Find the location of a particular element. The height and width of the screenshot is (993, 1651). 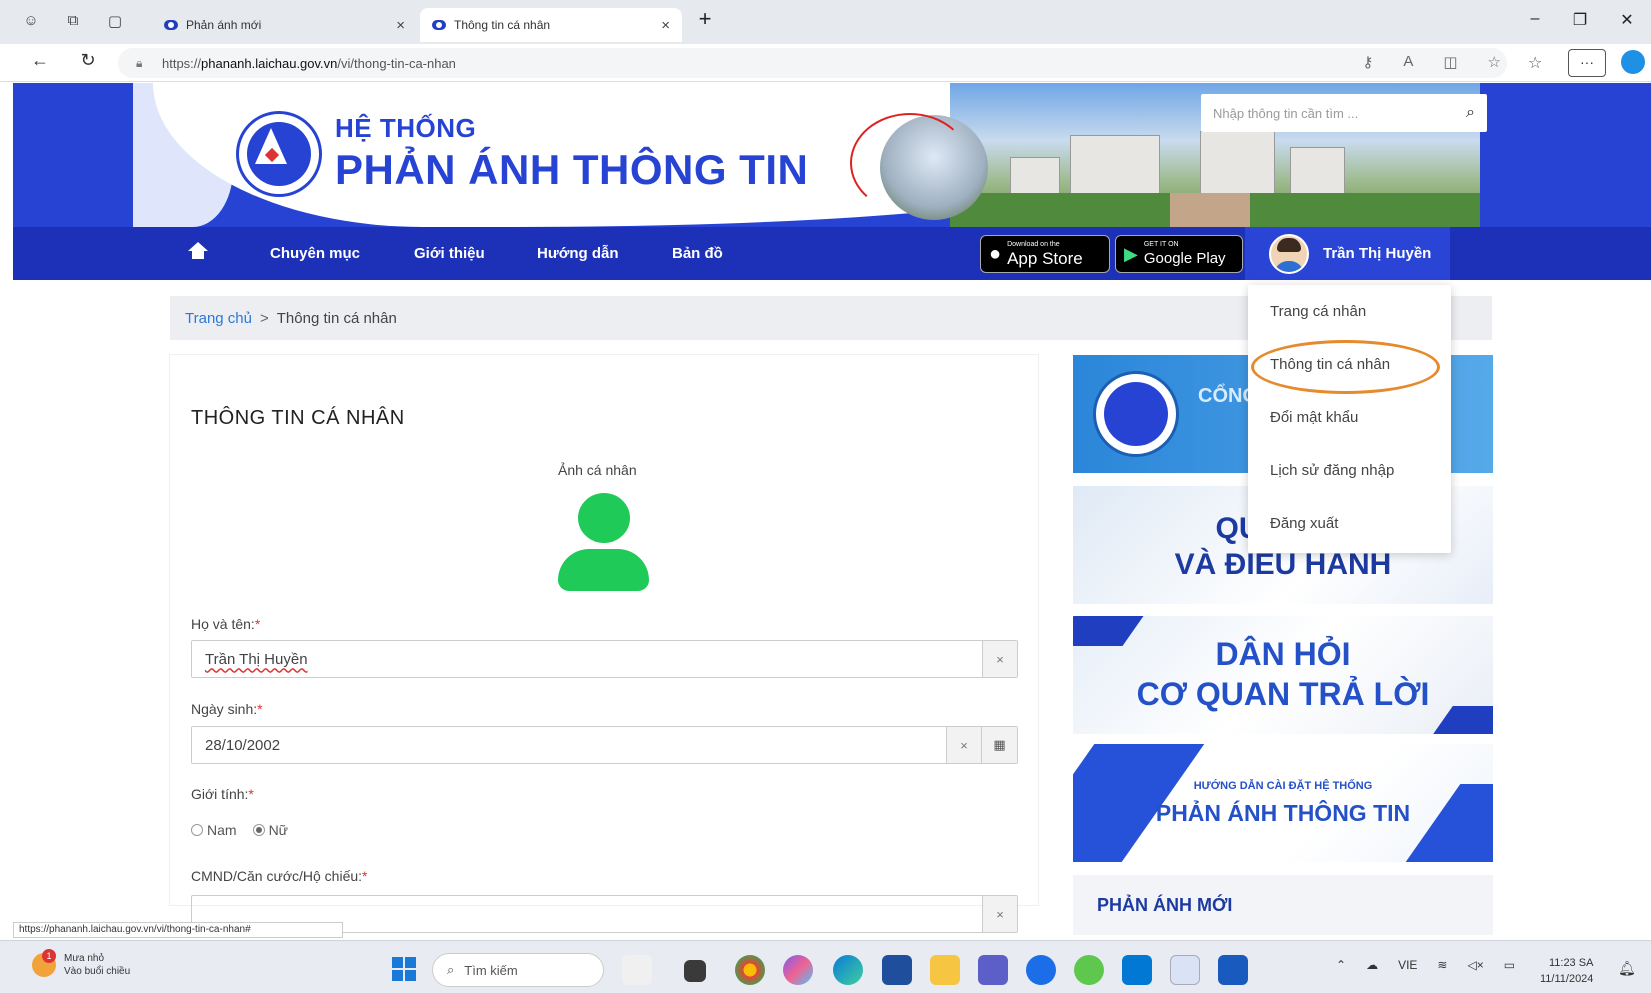

name-label: Họ và tên:* is located at coordinates (225, 624).